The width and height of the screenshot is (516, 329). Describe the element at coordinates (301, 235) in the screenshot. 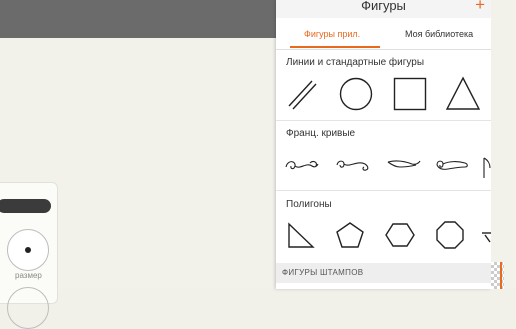

I see `right-triangle-icon` at that location.